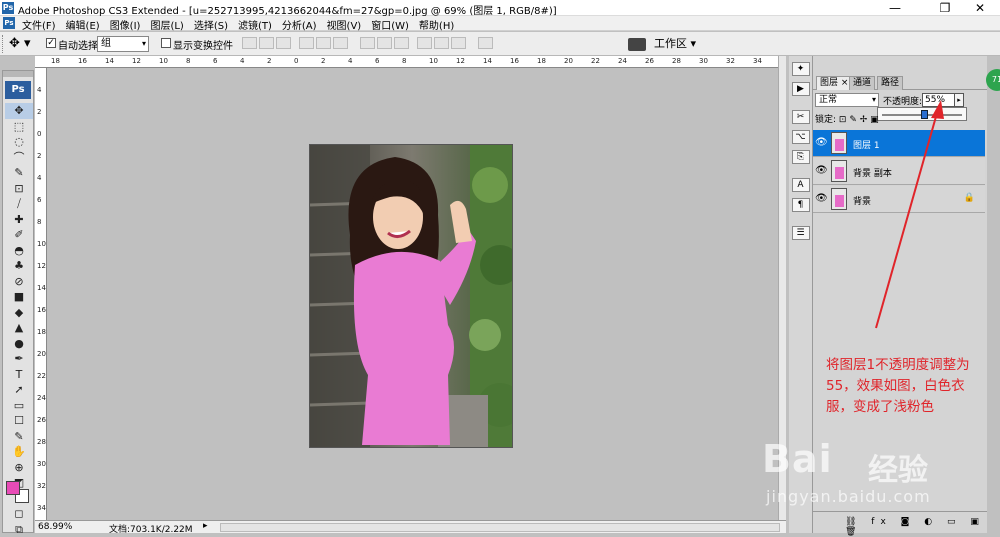  I want to click on distribute-top-icon, so click(367, 43).